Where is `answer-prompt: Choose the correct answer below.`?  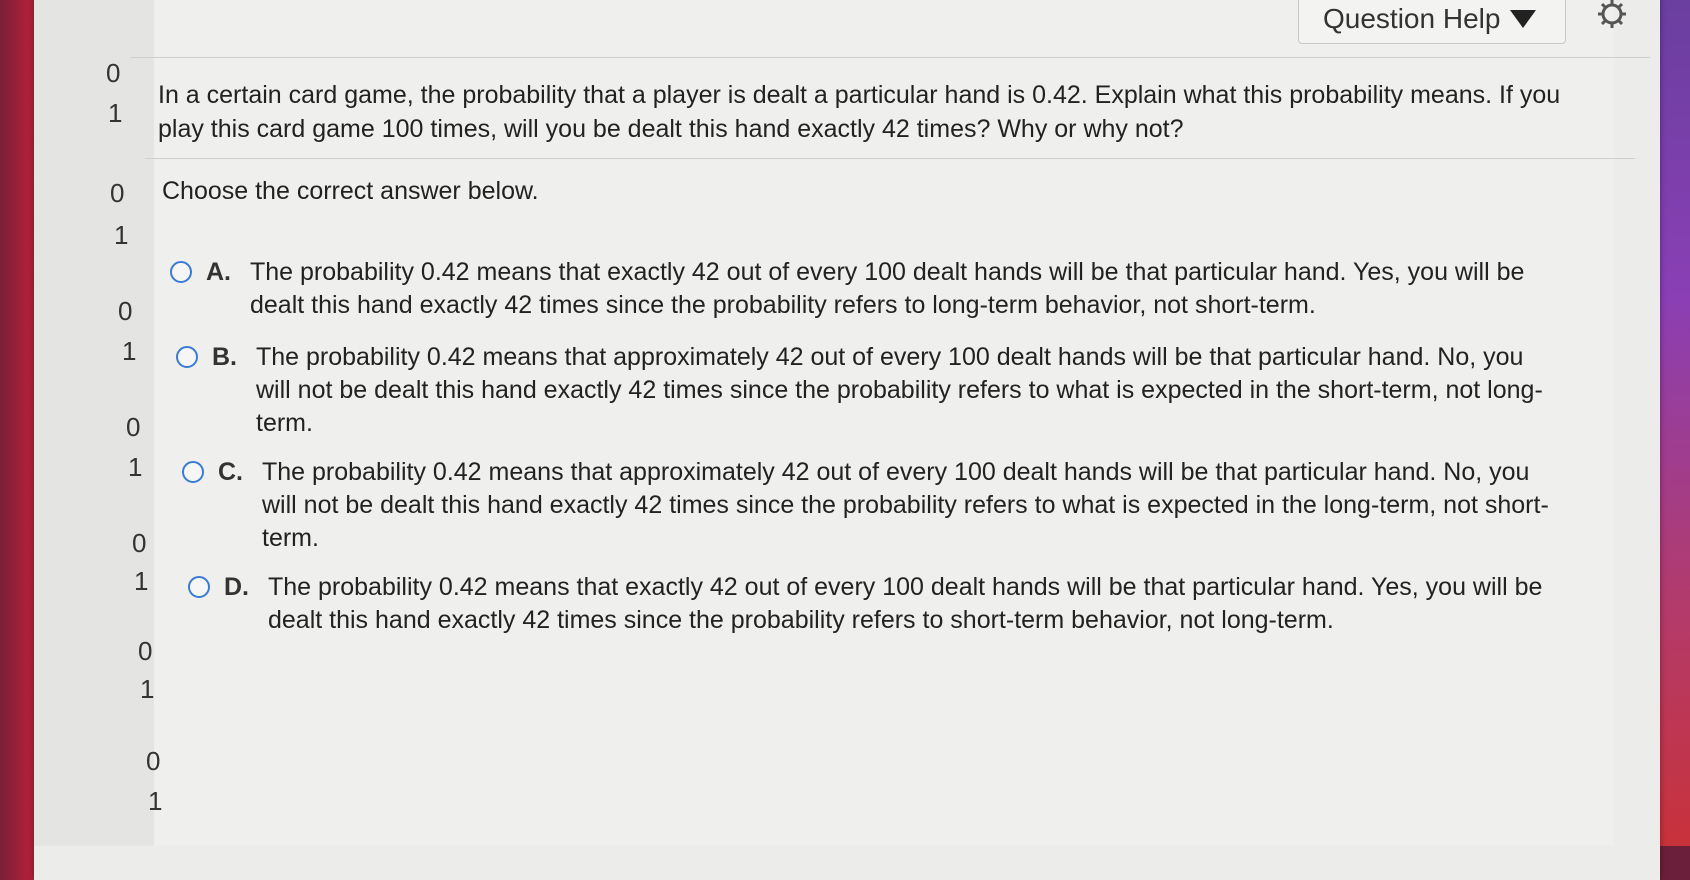
answer-prompt: Choose the correct answer below. is located at coordinates (350, 191).